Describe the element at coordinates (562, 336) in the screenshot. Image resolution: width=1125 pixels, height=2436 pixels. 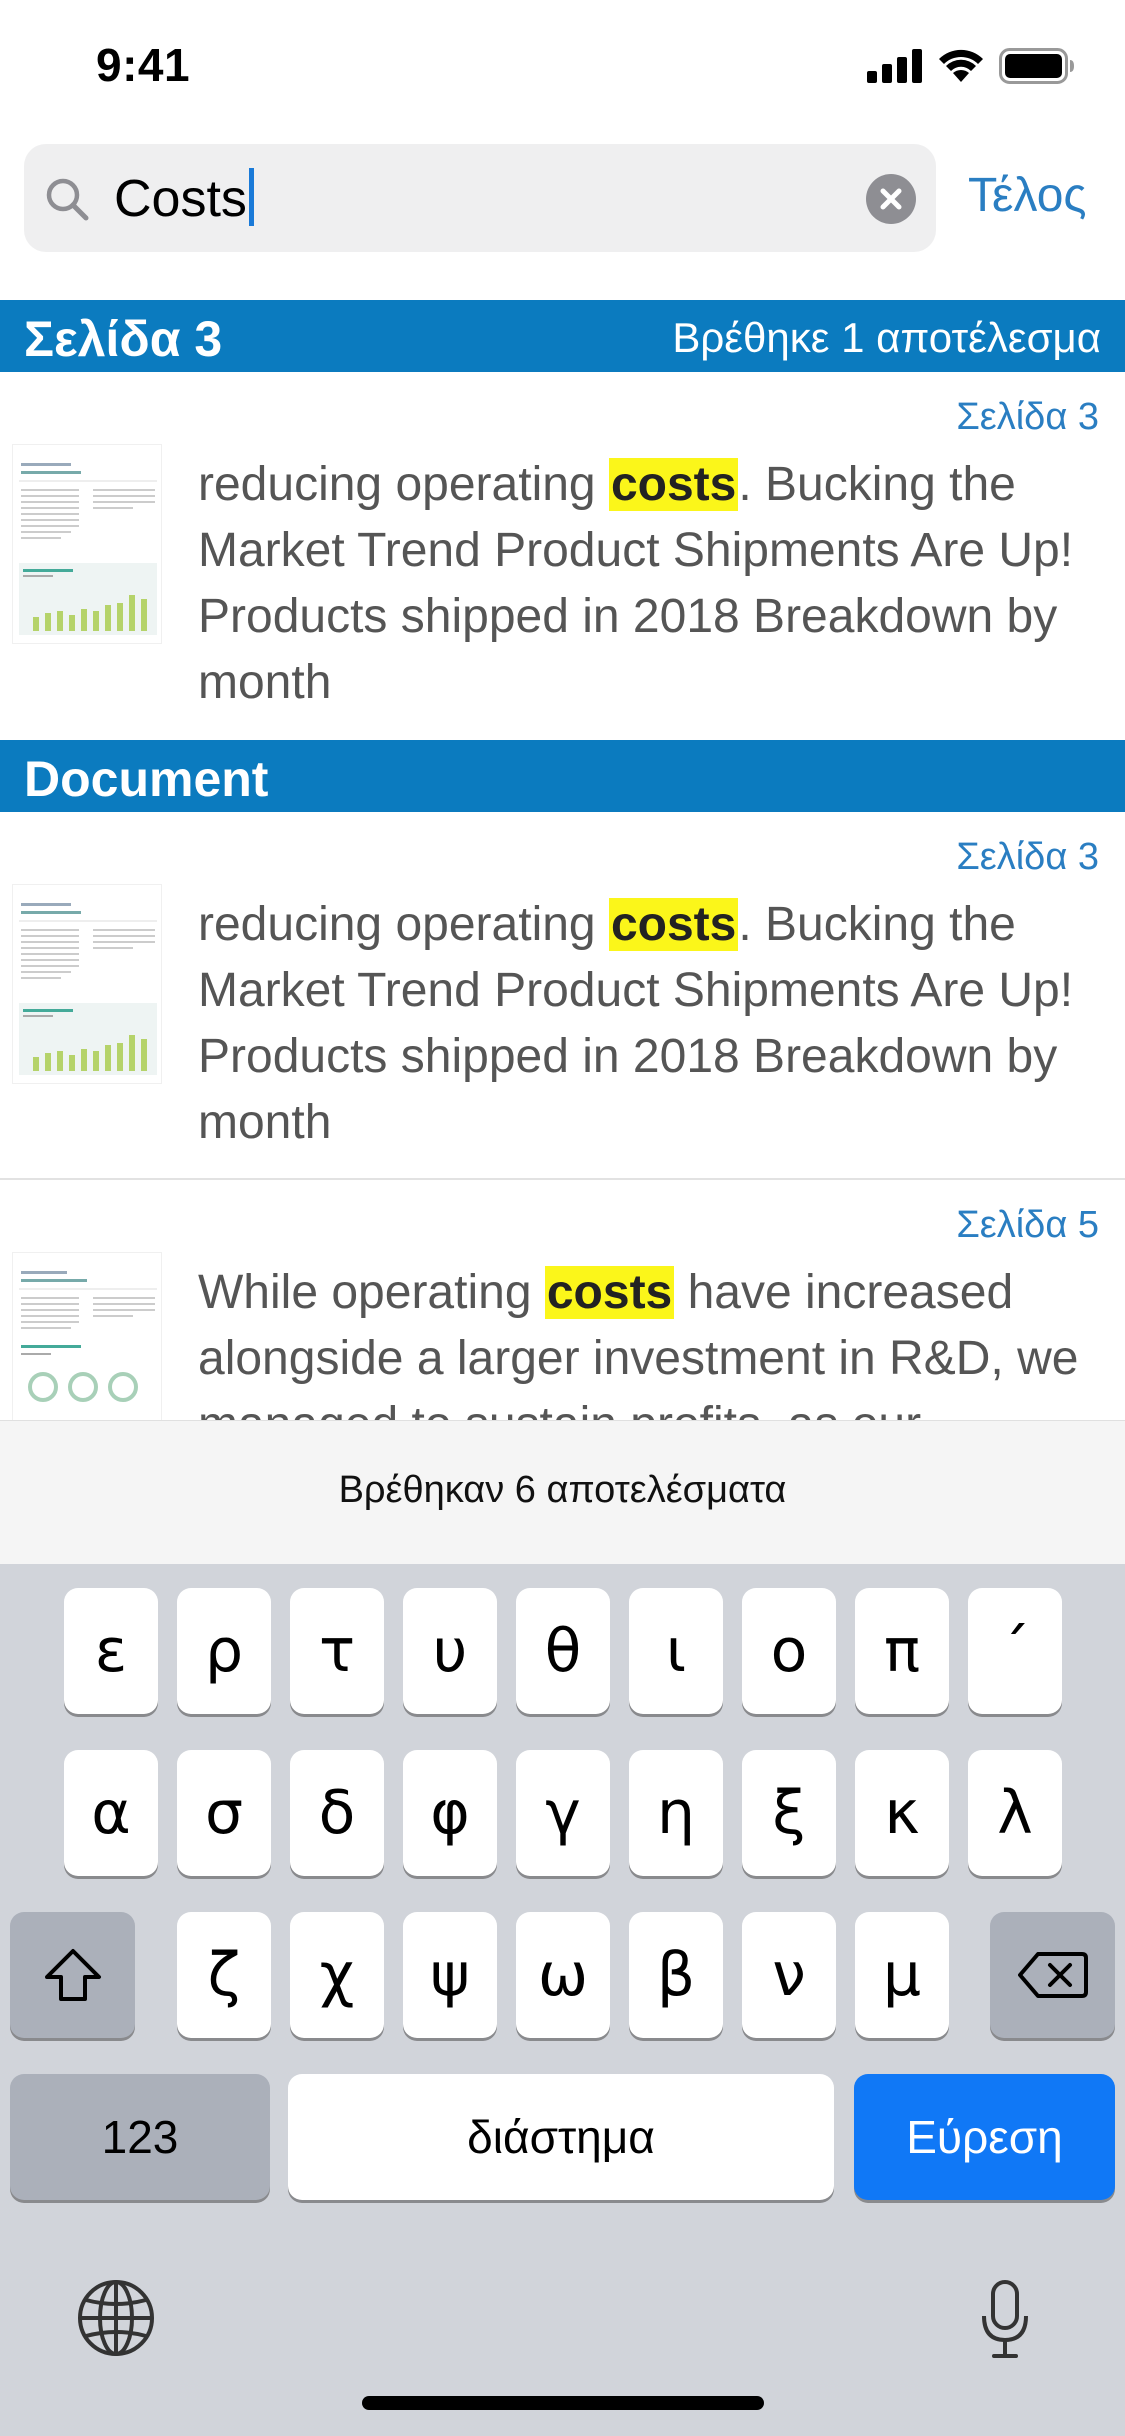
I see `section-header-page-3: Σελίδα 3 Βρέθηκε 1 αποτέλεσμα` at that location.